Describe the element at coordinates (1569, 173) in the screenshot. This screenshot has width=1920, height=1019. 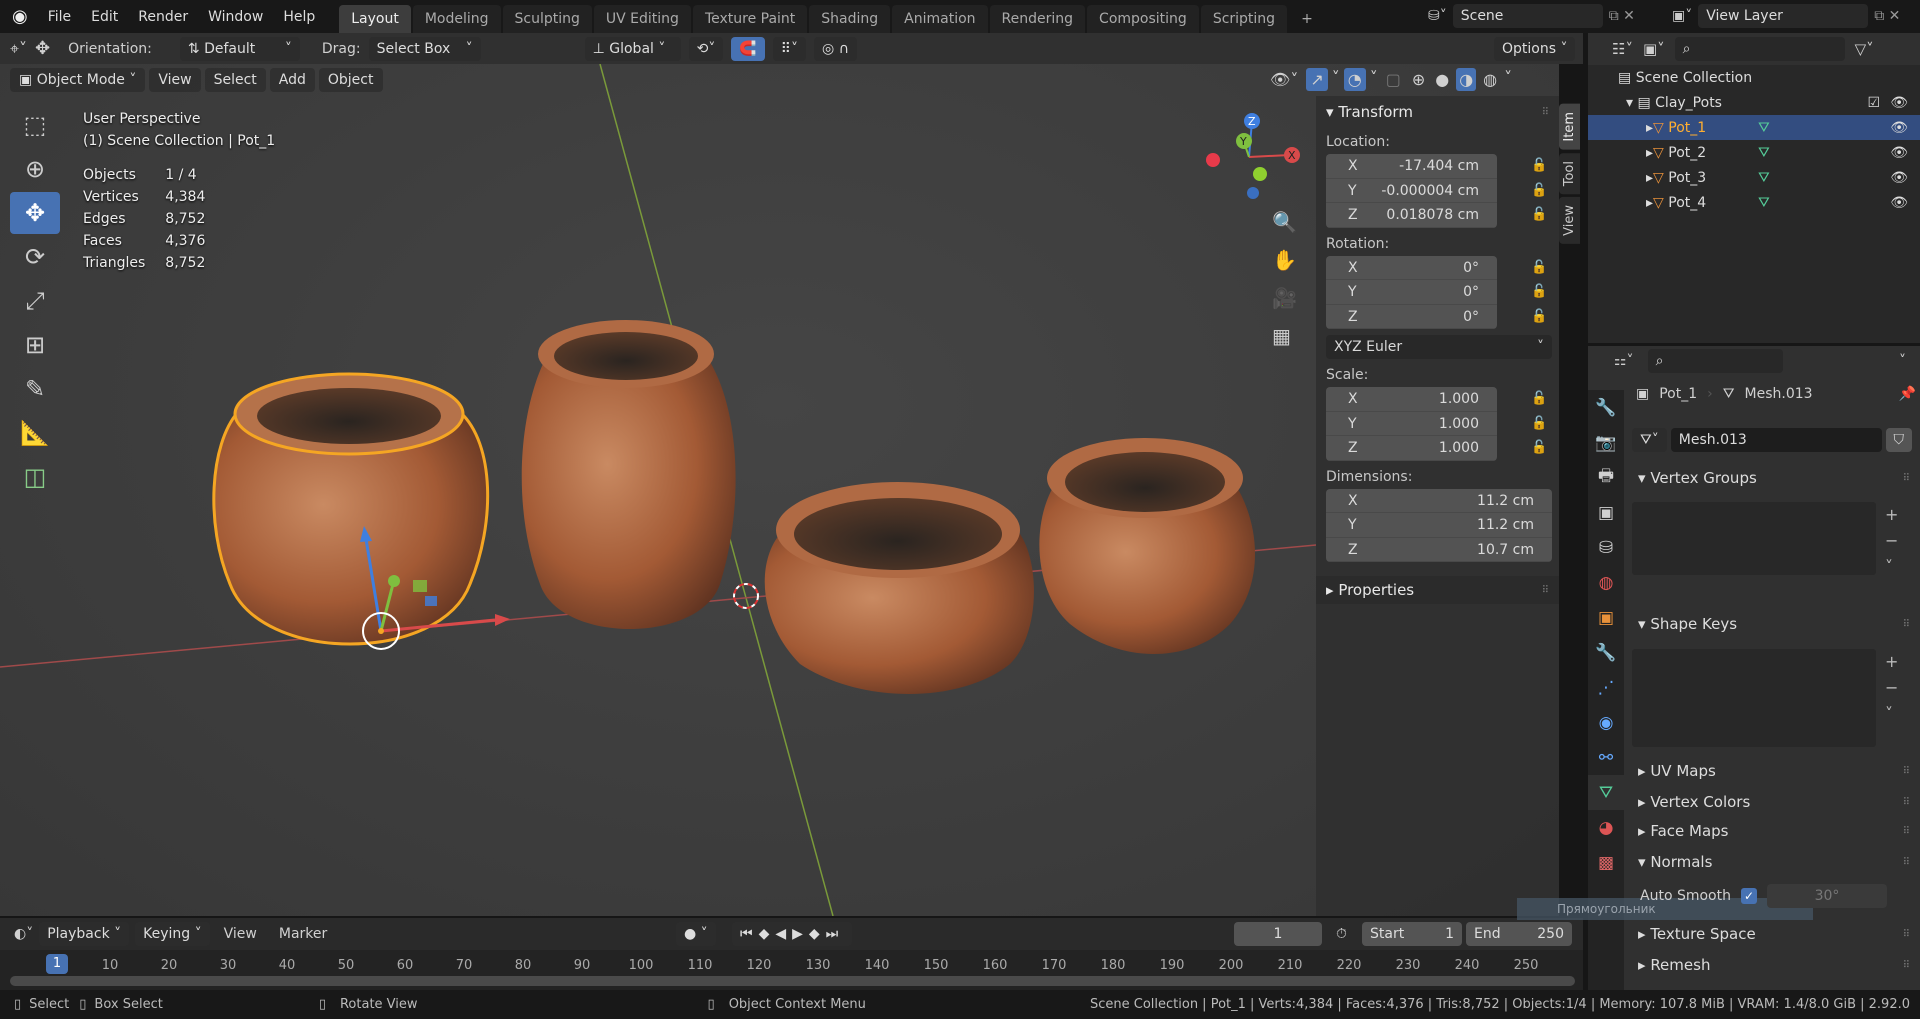
I see `tab-tool: Tool` at that location.